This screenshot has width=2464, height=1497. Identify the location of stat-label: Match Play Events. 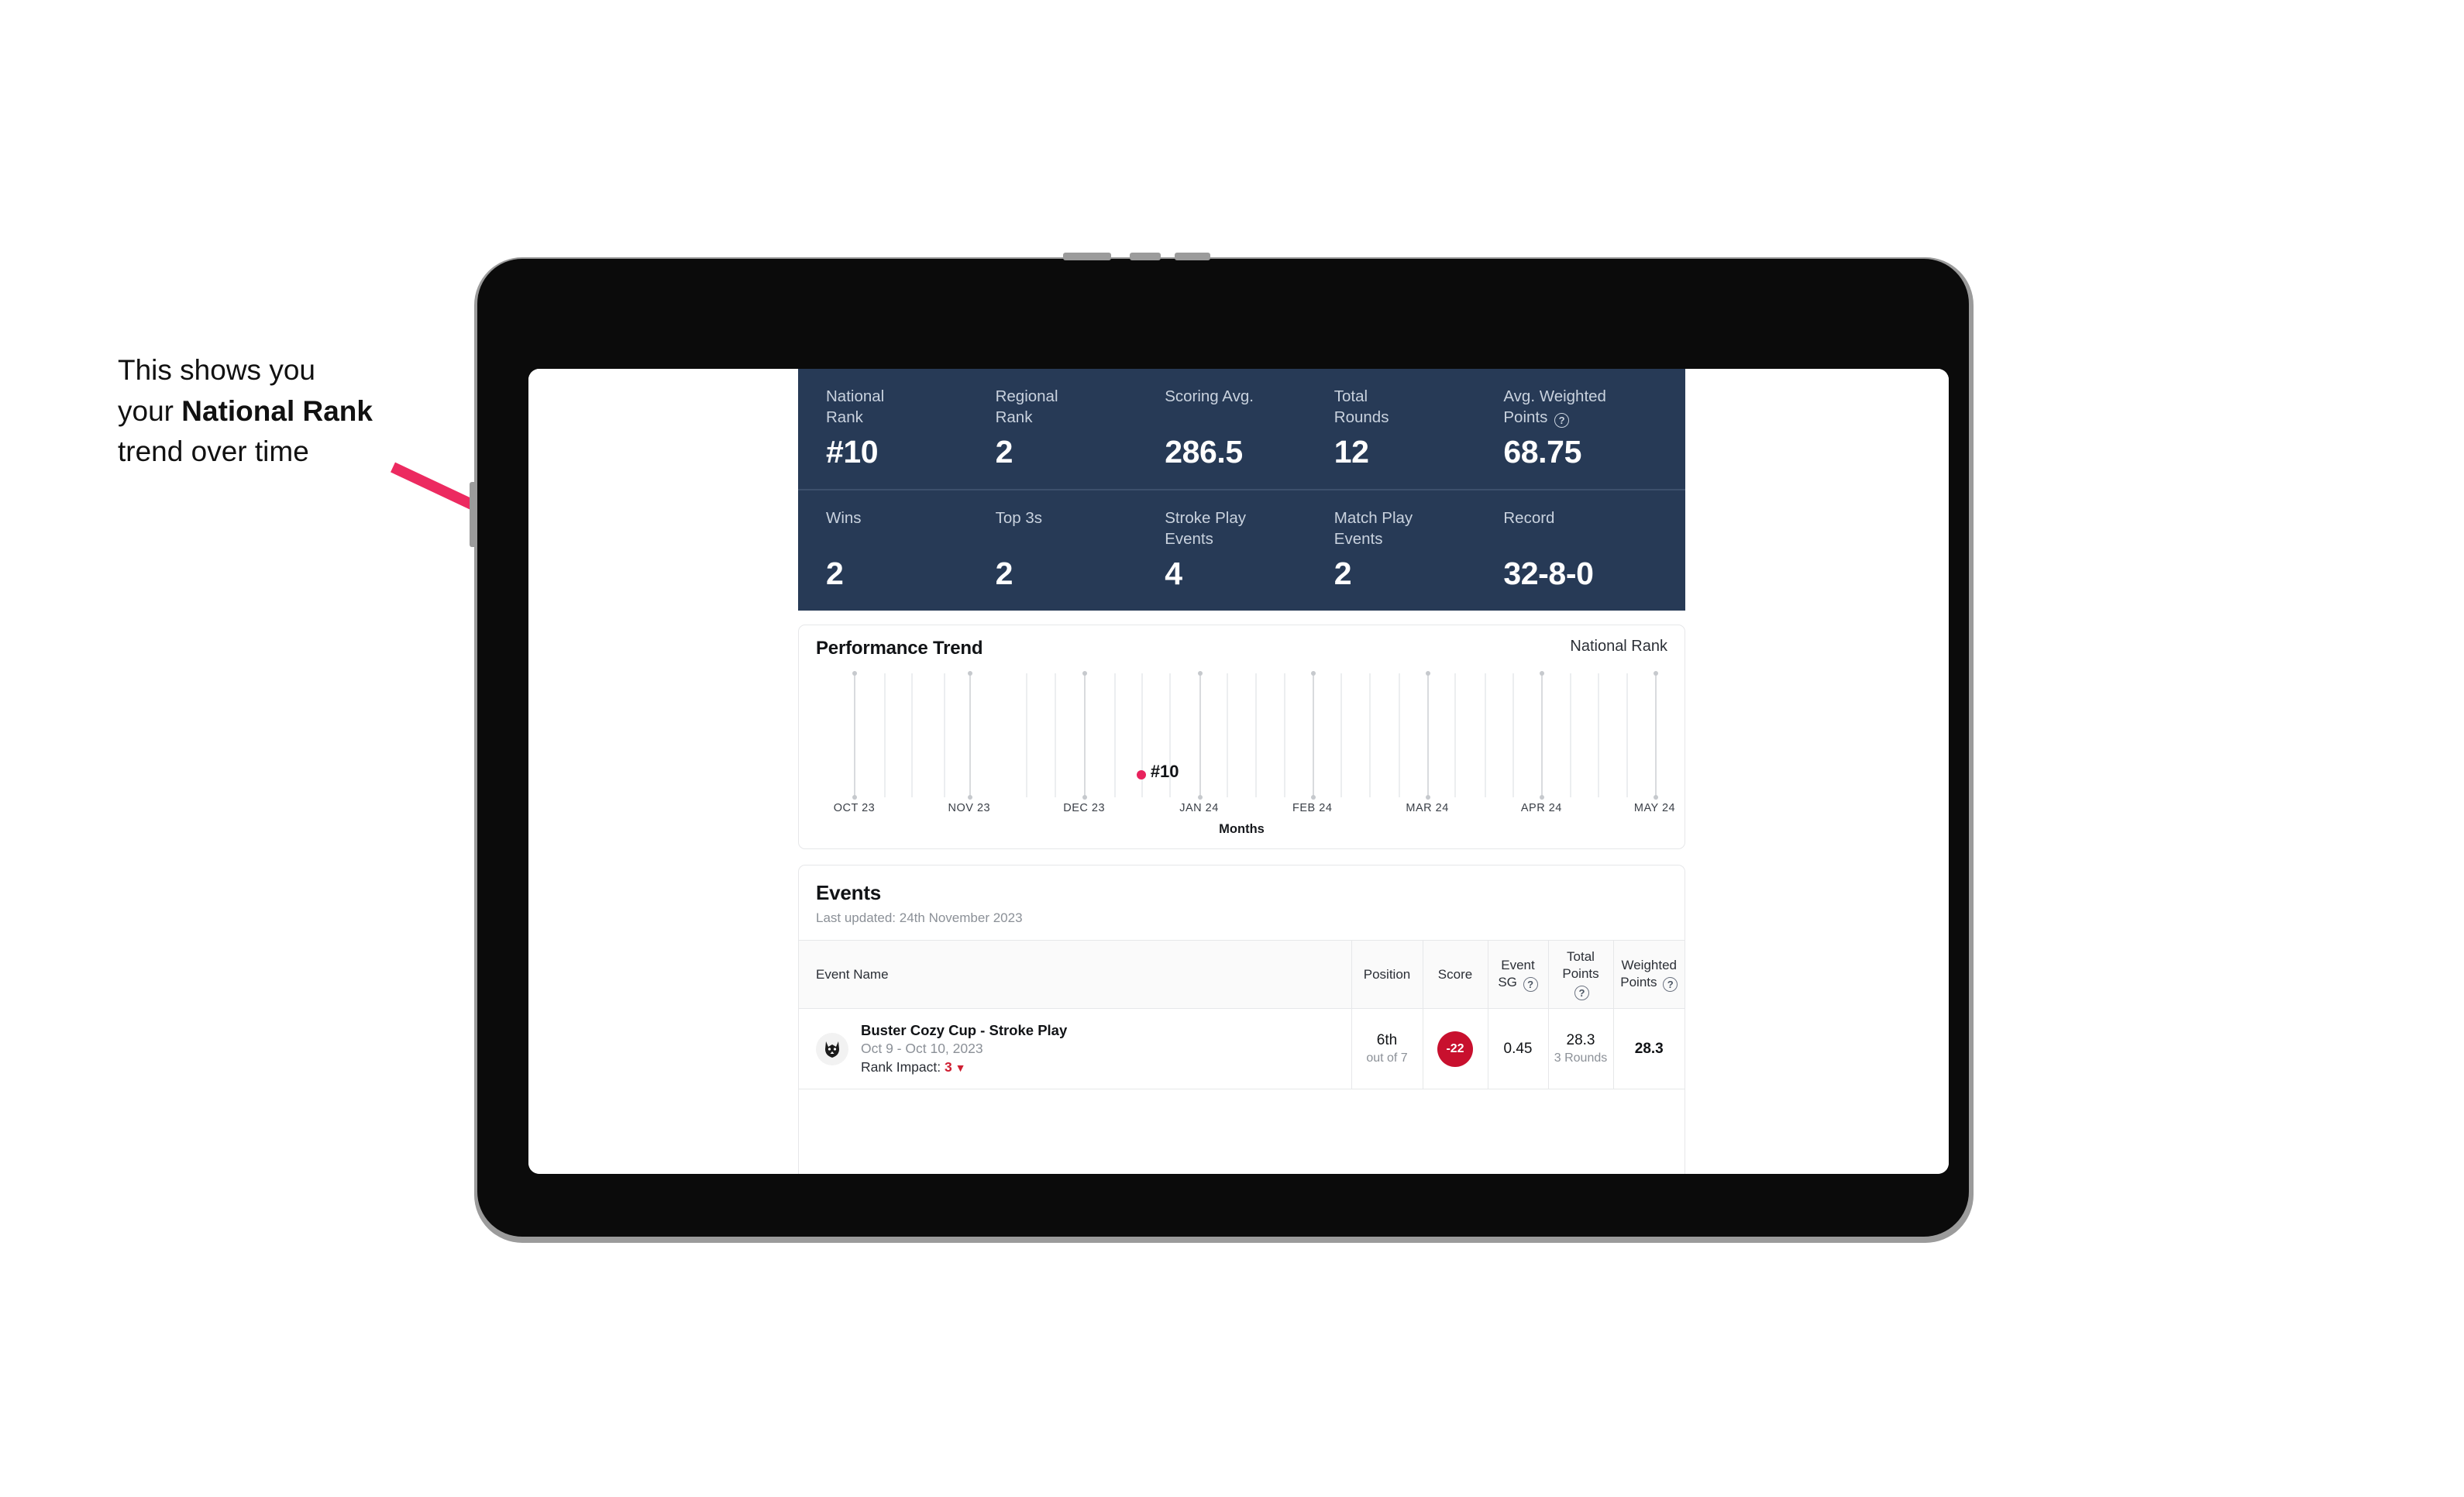
(1373, 529).